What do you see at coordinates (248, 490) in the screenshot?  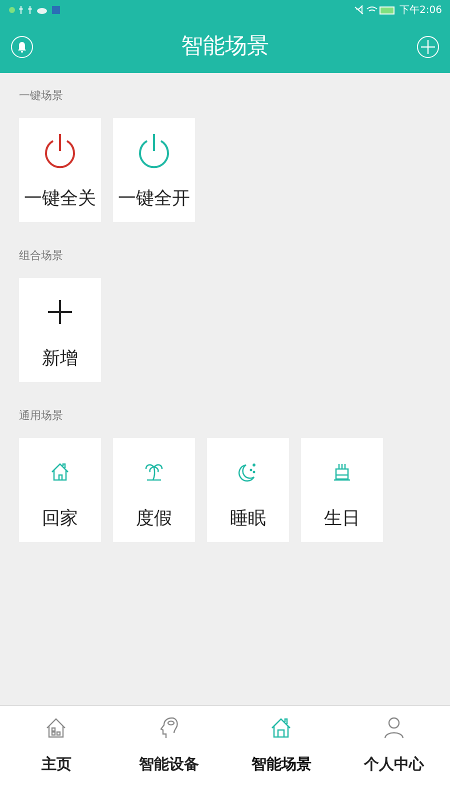 I see `scene-tile: 睡眠` at bounding box center [248, 490].